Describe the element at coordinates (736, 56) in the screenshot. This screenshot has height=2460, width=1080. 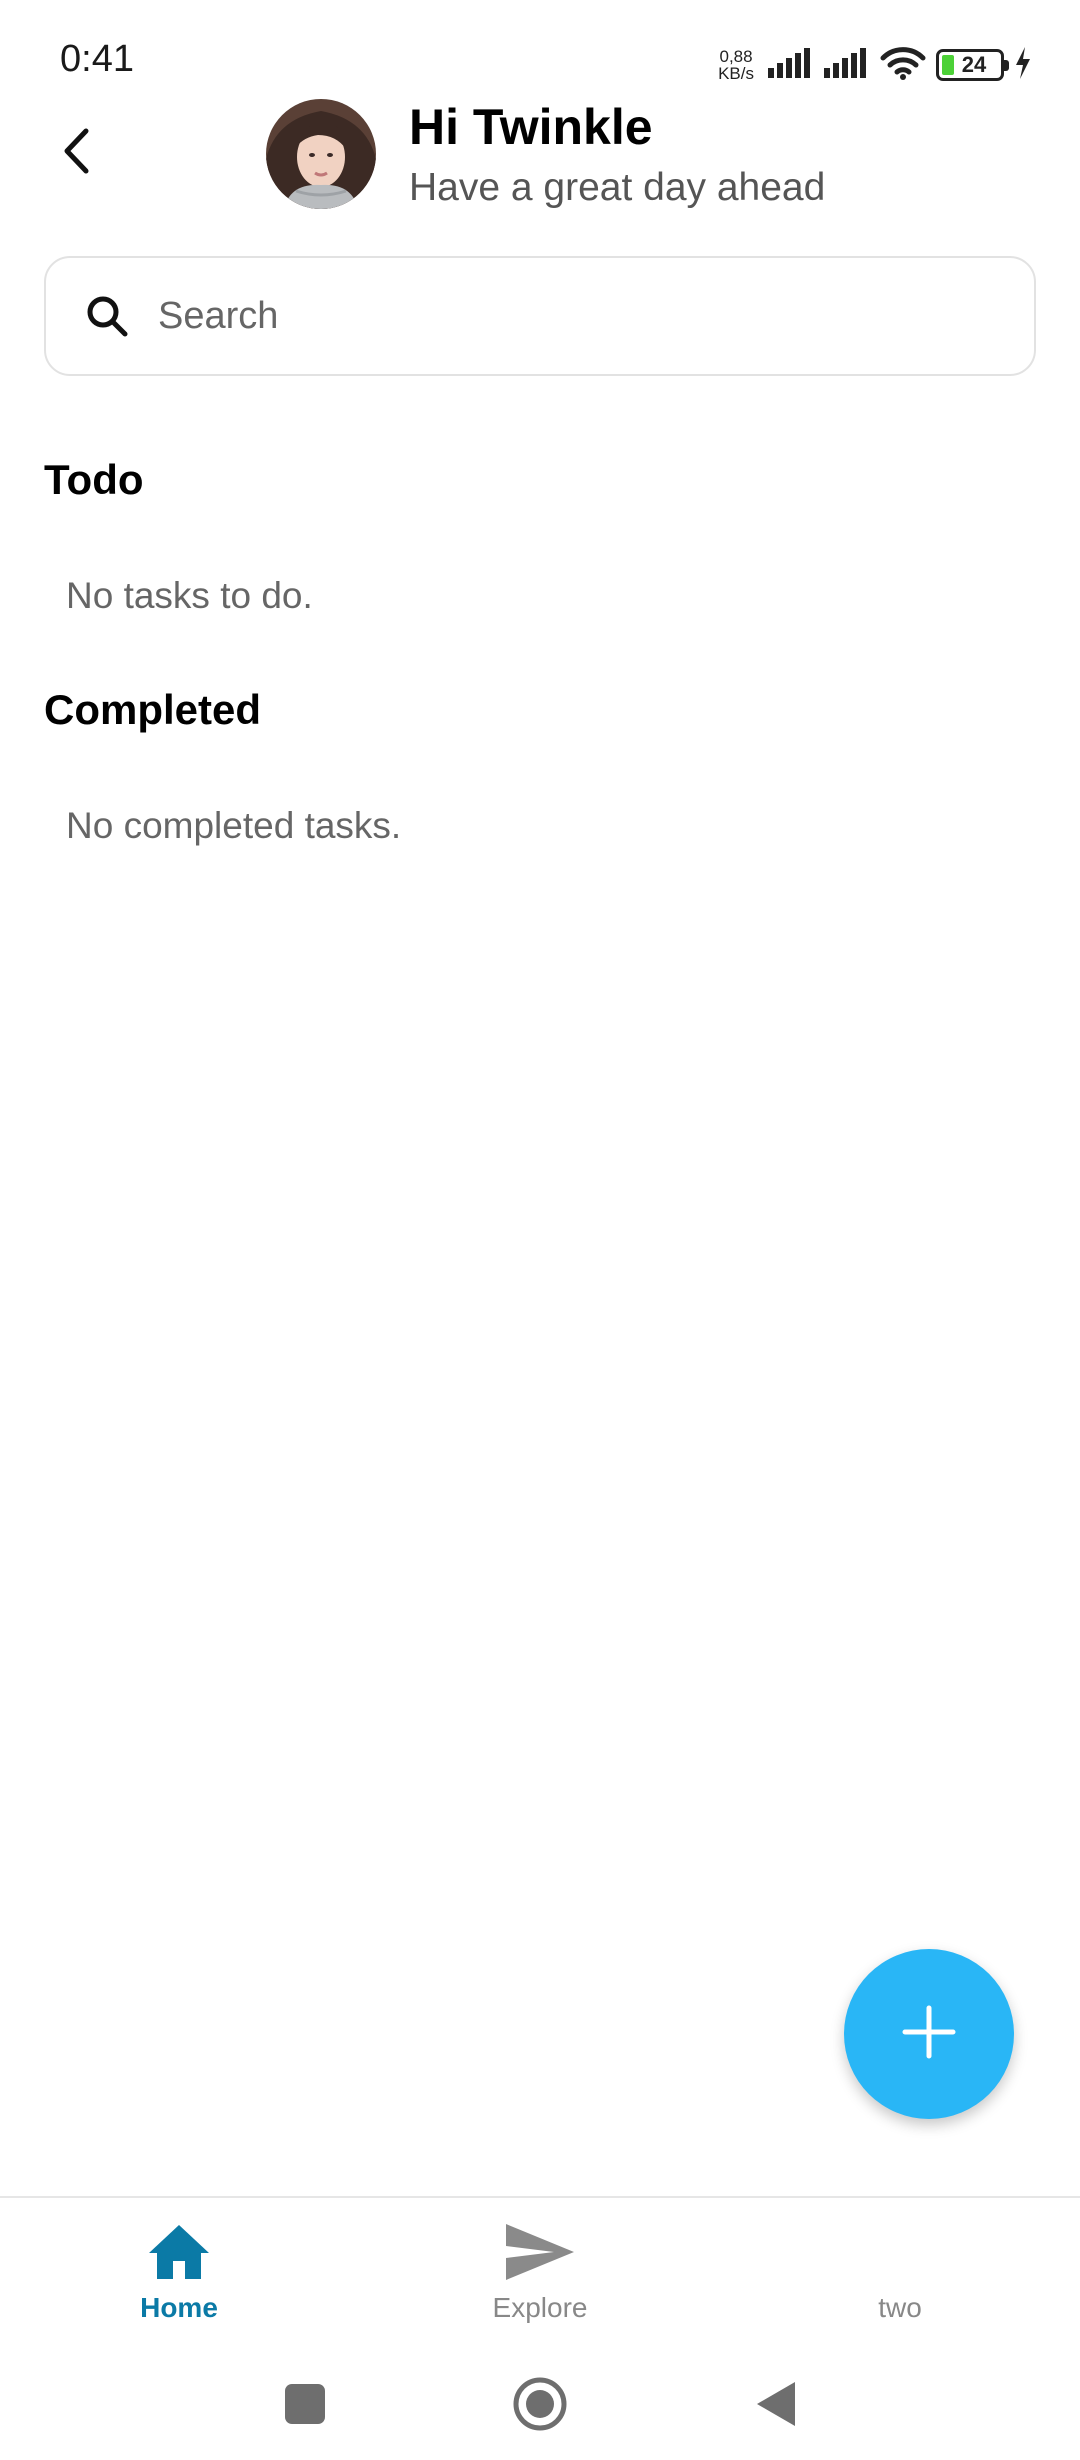
I see `network-speed-value: 0,88` at that location.